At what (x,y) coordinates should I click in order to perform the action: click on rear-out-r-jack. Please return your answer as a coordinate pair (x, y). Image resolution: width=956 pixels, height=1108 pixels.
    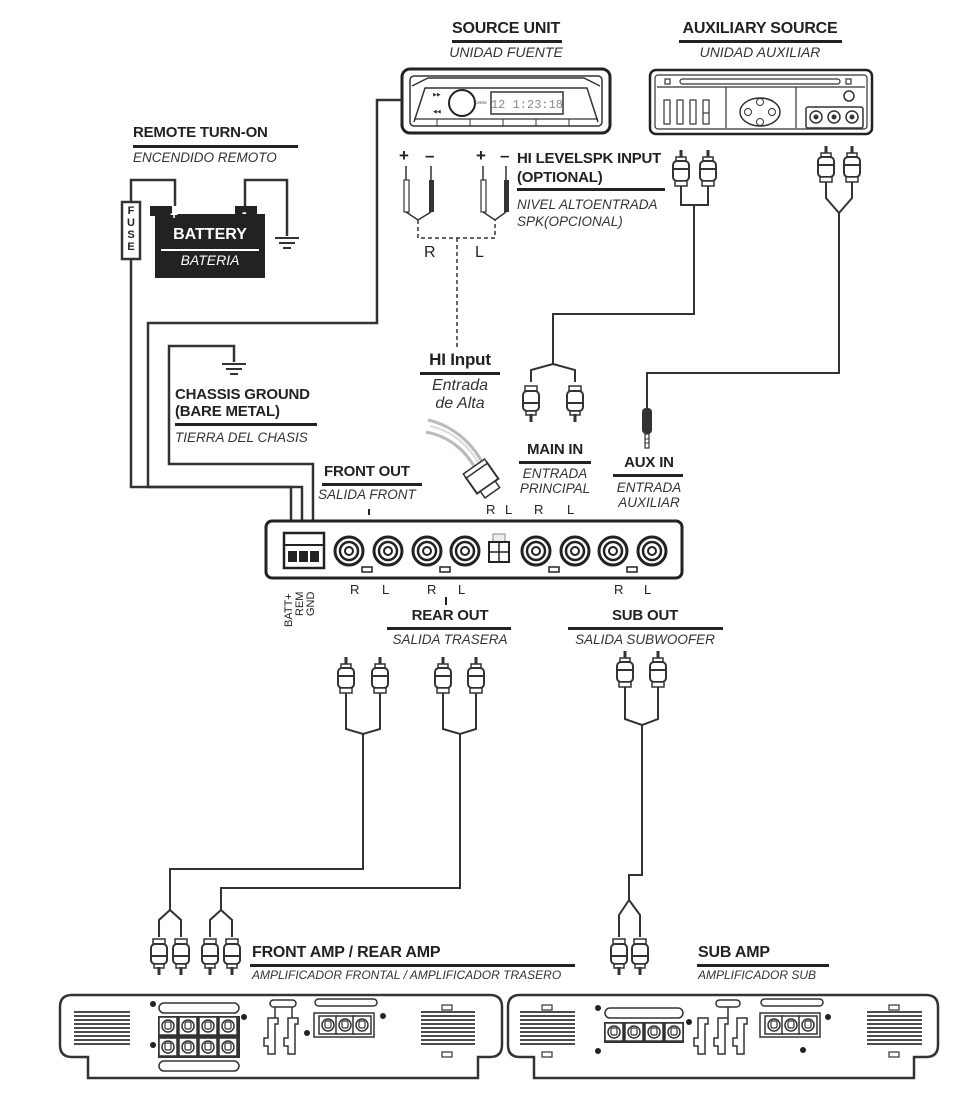
    Looking at the image, I should click on (427, 551).